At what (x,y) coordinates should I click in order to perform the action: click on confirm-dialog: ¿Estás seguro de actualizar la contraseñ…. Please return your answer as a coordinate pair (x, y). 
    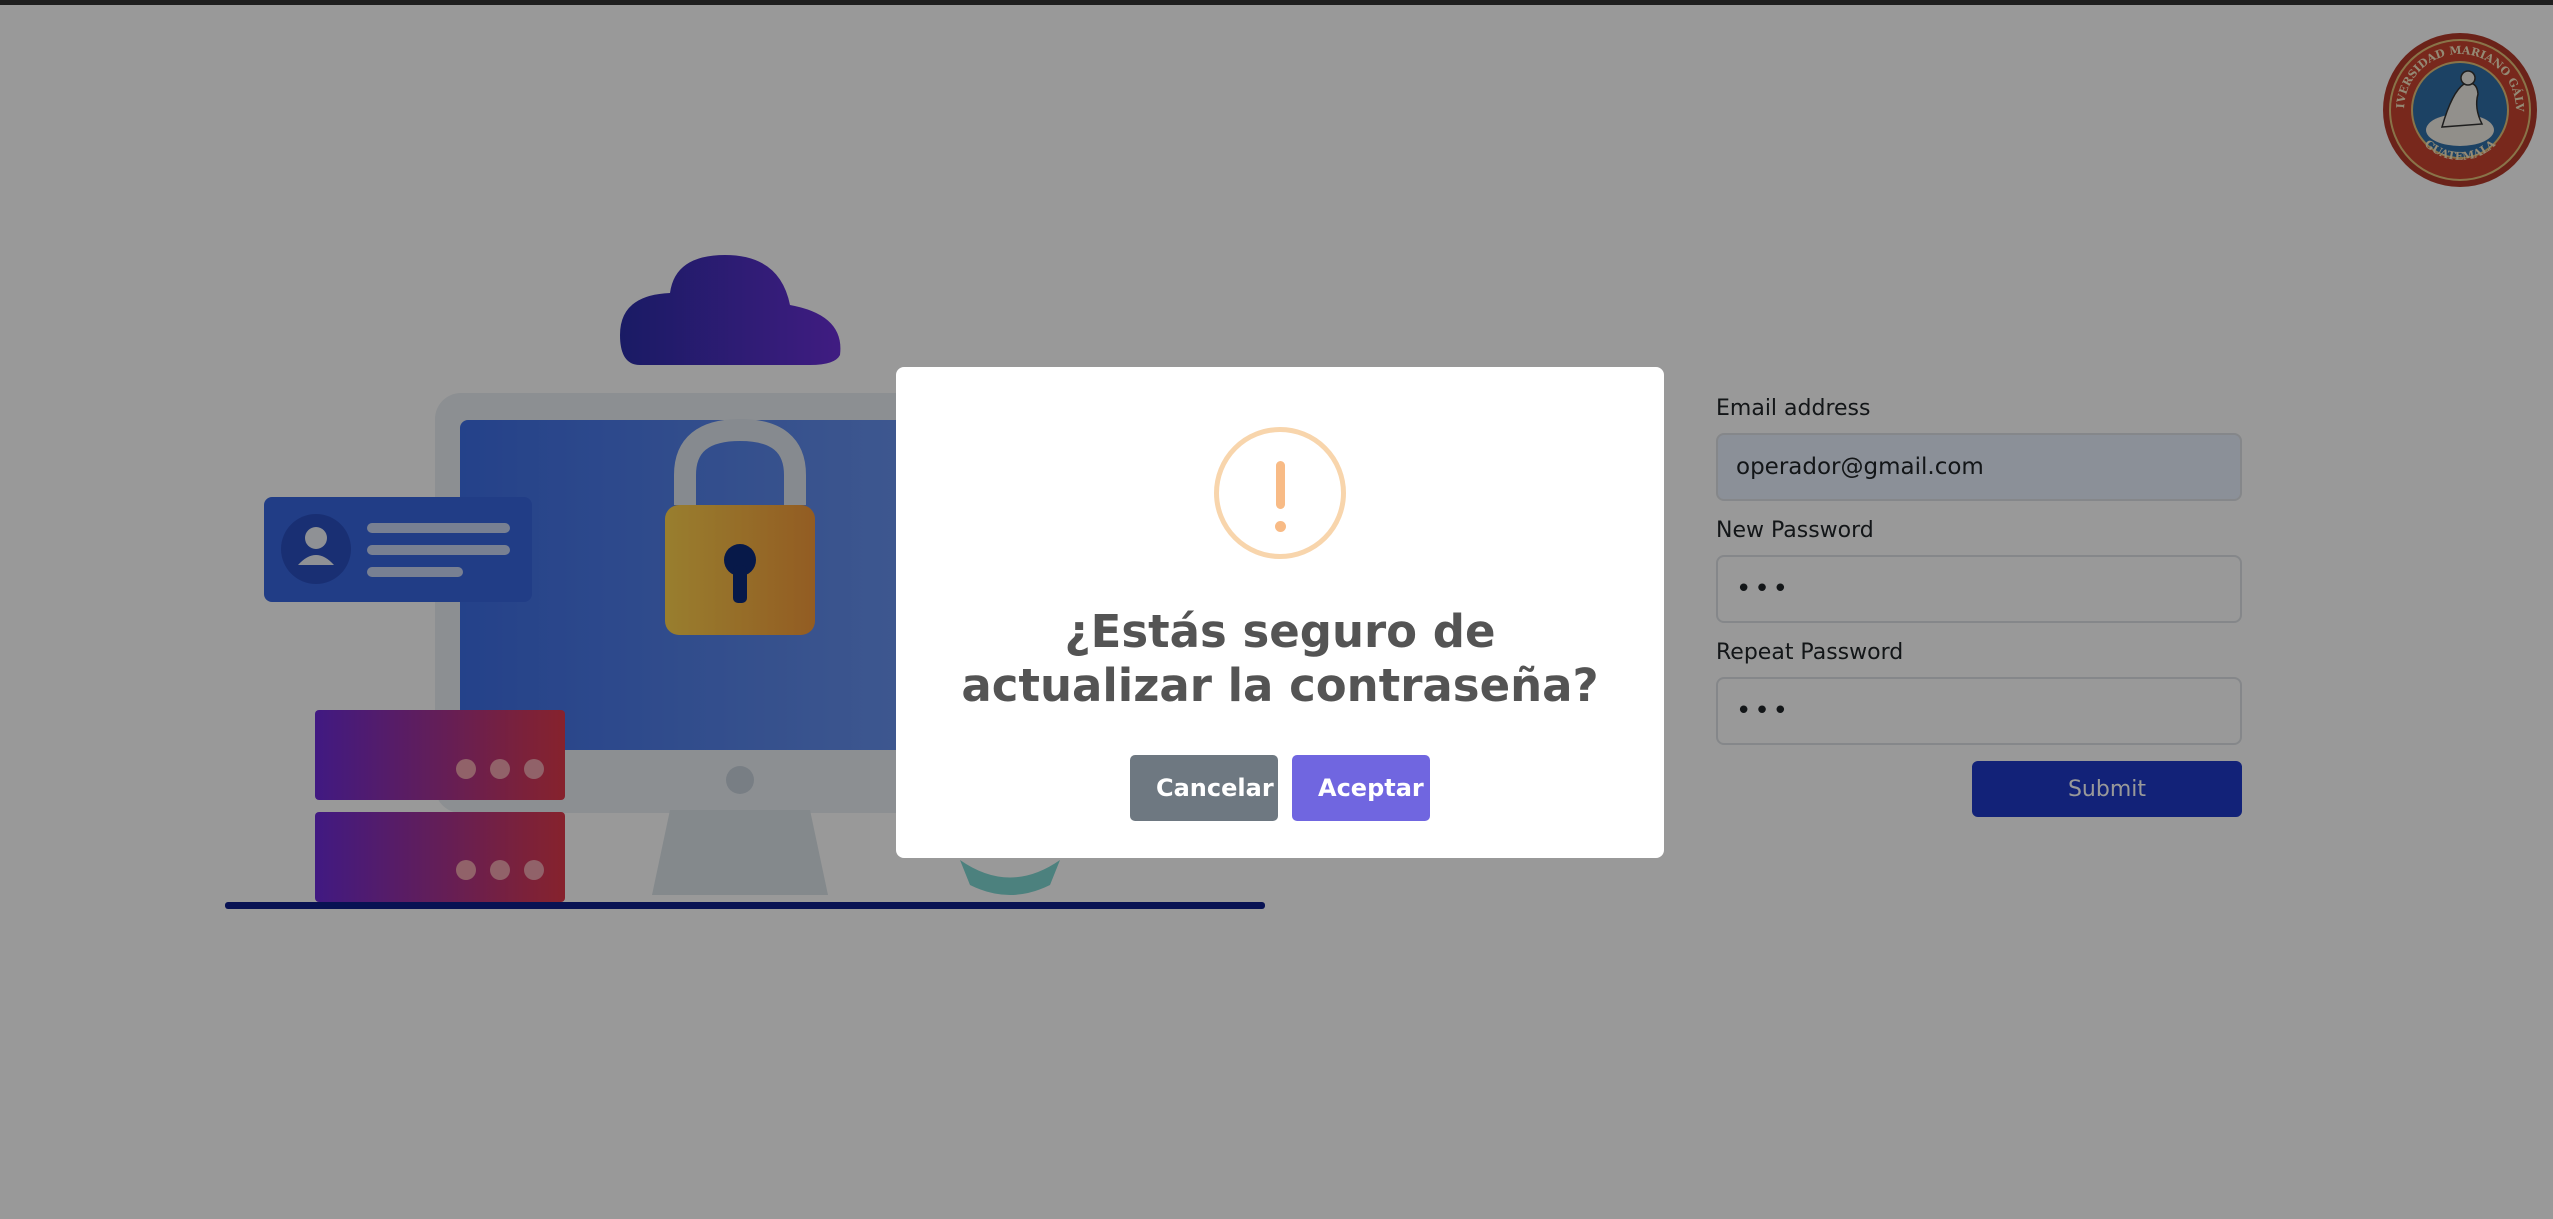
    Looking at the image, I should click on (1280, 612).